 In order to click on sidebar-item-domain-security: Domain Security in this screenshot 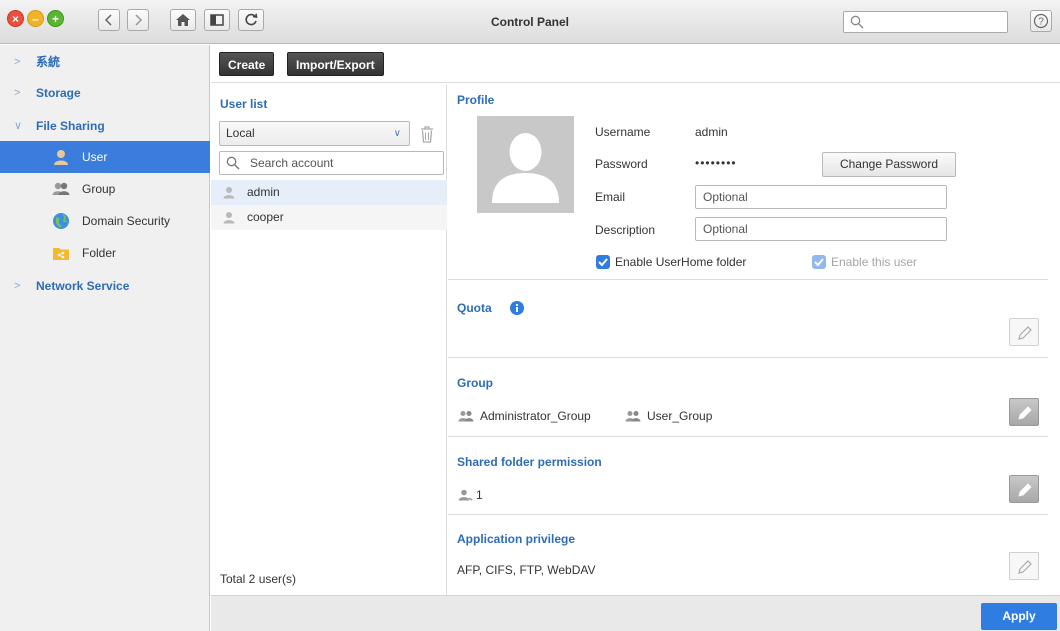, I will do `click(105, 221)`.